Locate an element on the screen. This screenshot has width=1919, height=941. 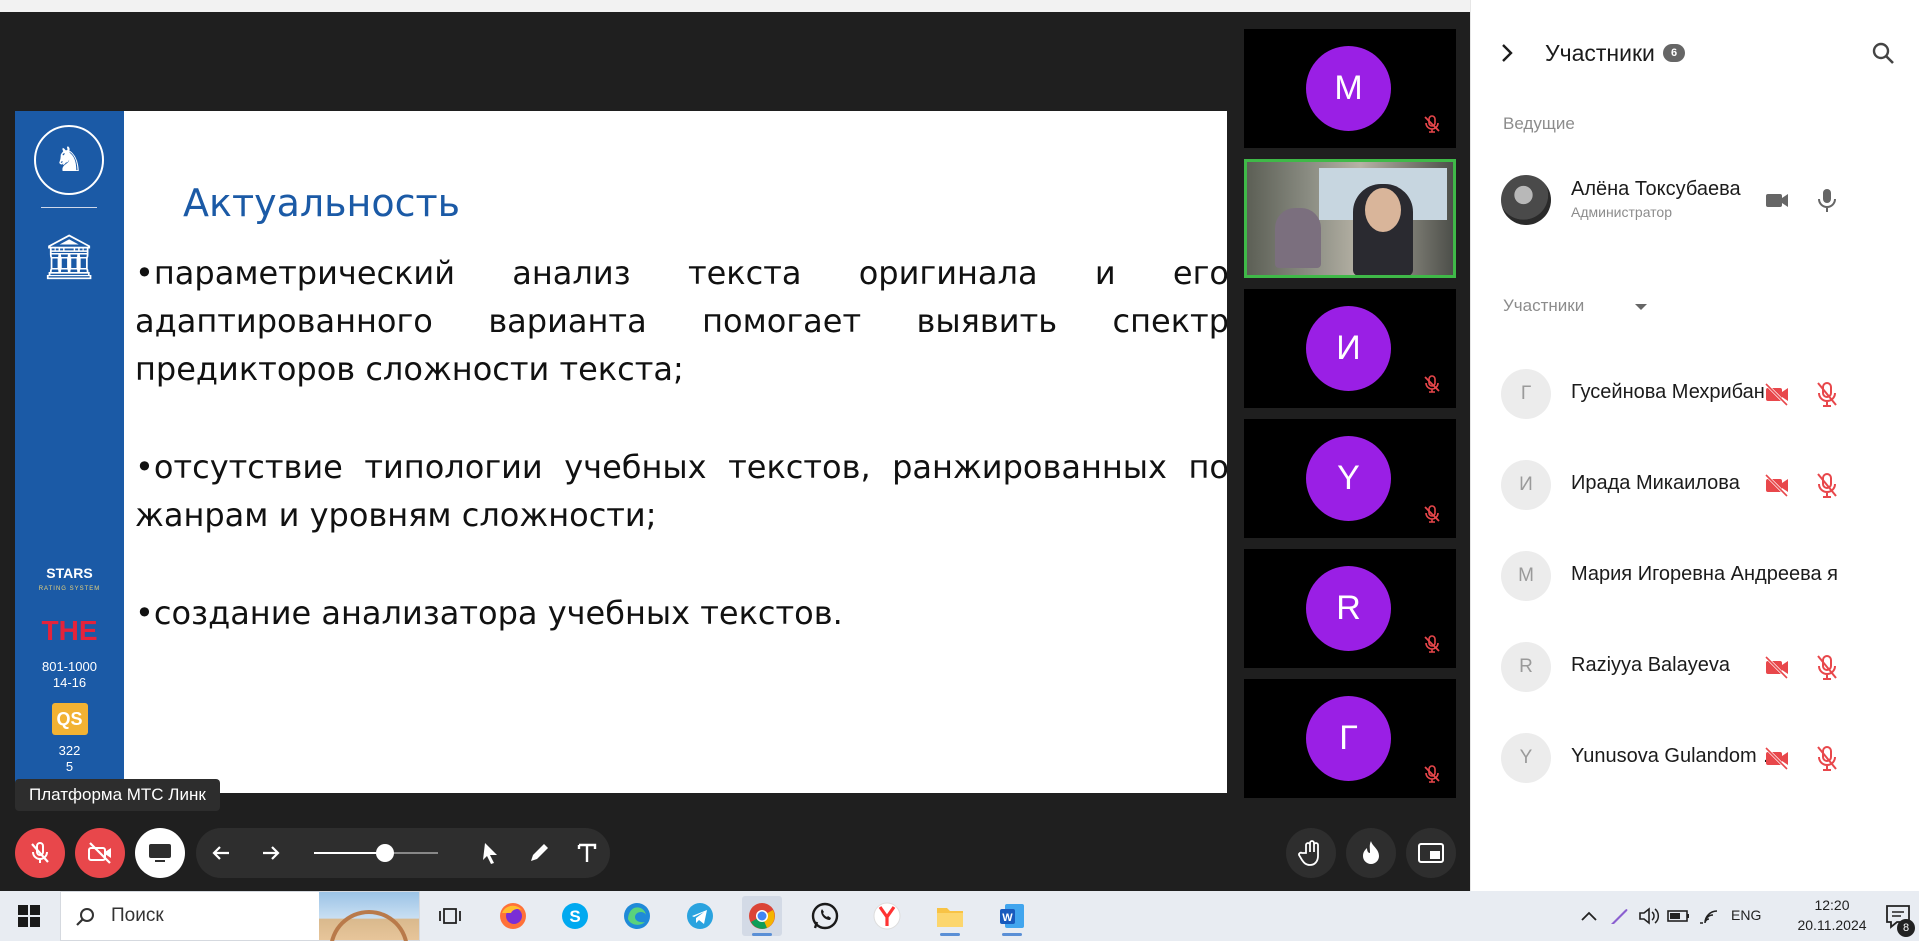
word-app: W is located at coordinates (1012, 916).